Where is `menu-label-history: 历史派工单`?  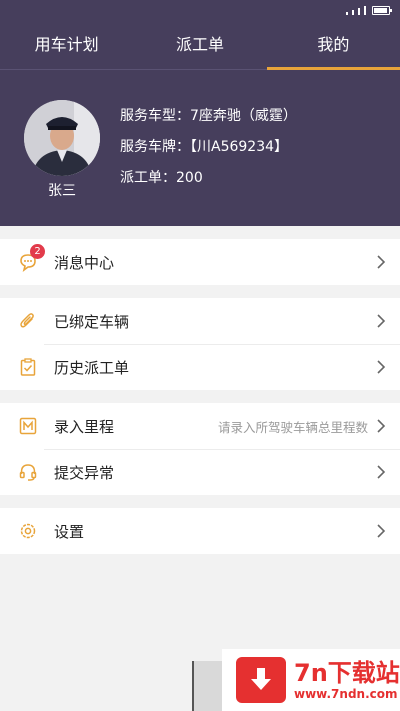 menu-label-history: 历史派工单 is located at coordinates (92, 367).